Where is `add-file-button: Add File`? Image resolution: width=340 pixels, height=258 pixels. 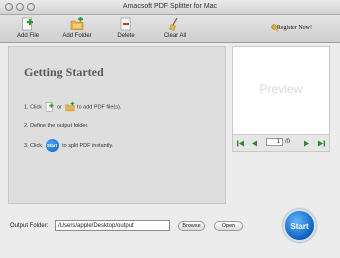
add-file-button: Add File is located at coordinates (28, 28).